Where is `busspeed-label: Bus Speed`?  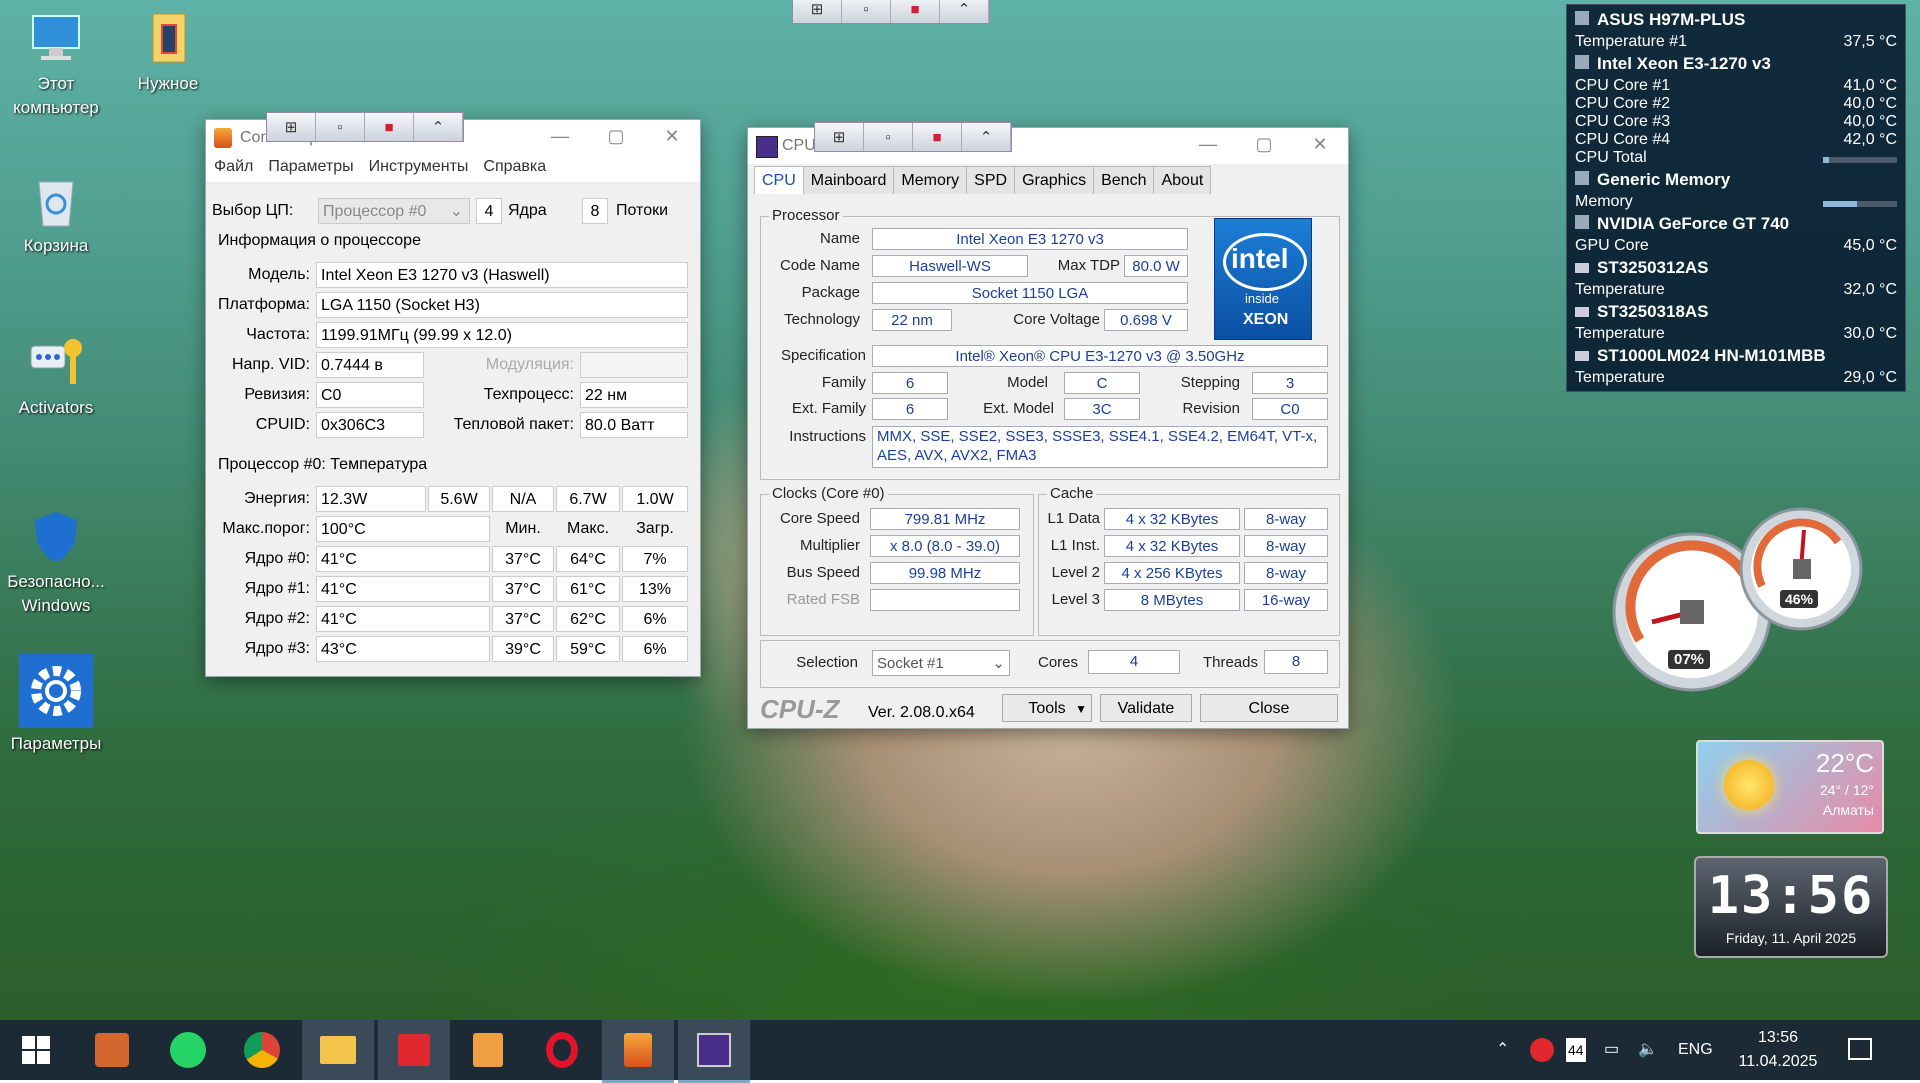 busspeed-label: Bus Speed is located at coordinates (823, 572).